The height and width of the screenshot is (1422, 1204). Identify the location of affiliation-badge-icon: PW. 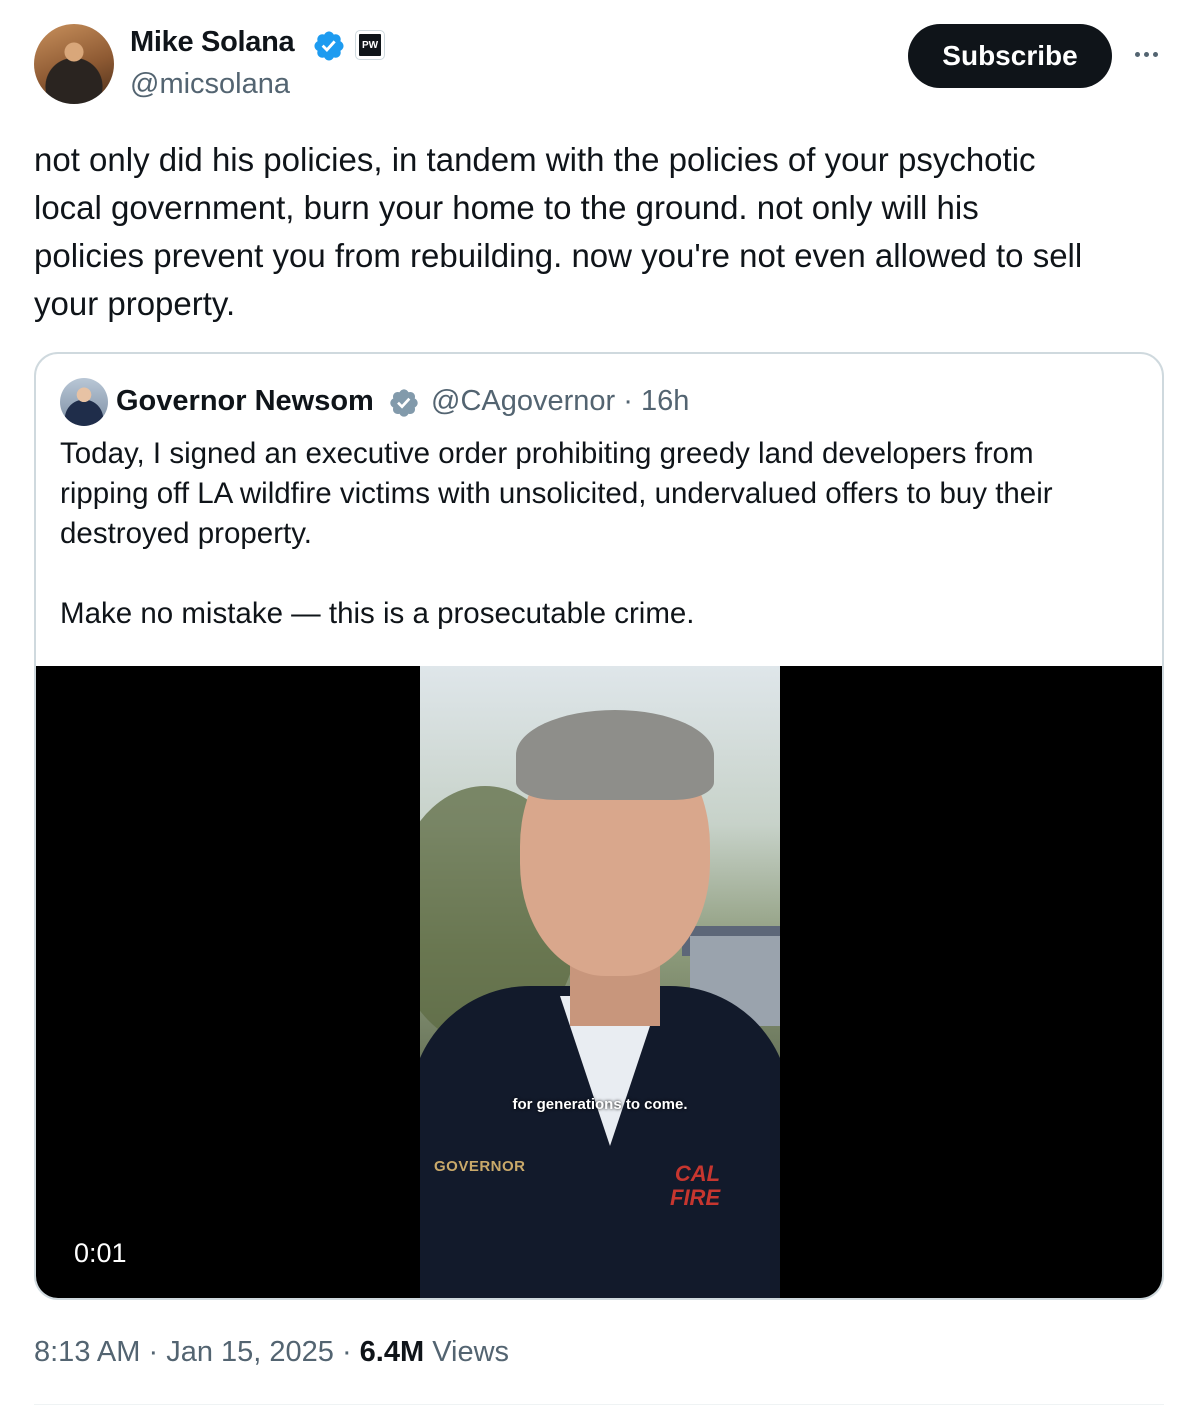
(370, 45).